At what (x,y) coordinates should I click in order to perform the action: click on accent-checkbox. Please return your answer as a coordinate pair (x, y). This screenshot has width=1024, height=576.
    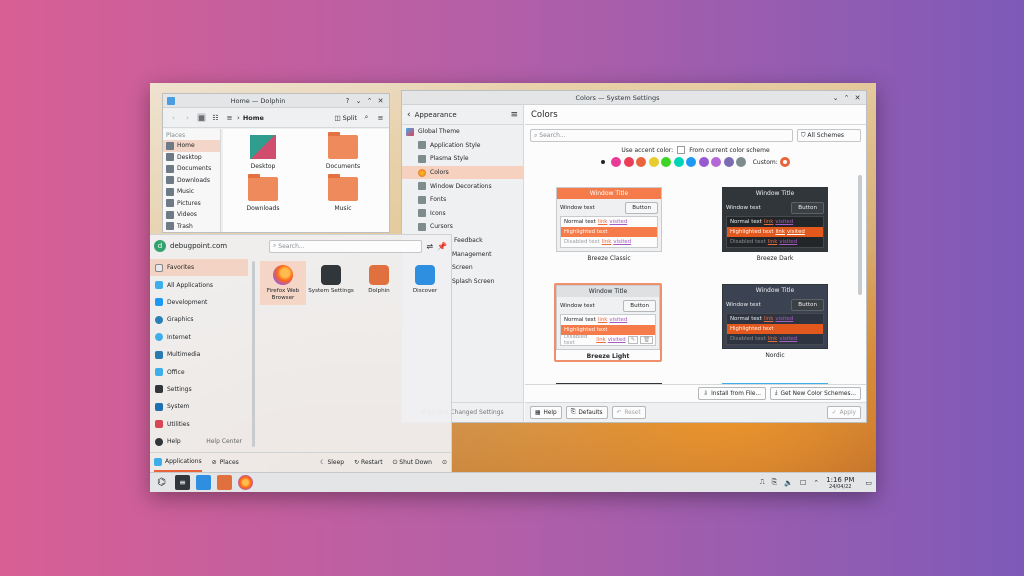
    Looking at the image, I should click on (681, 150).